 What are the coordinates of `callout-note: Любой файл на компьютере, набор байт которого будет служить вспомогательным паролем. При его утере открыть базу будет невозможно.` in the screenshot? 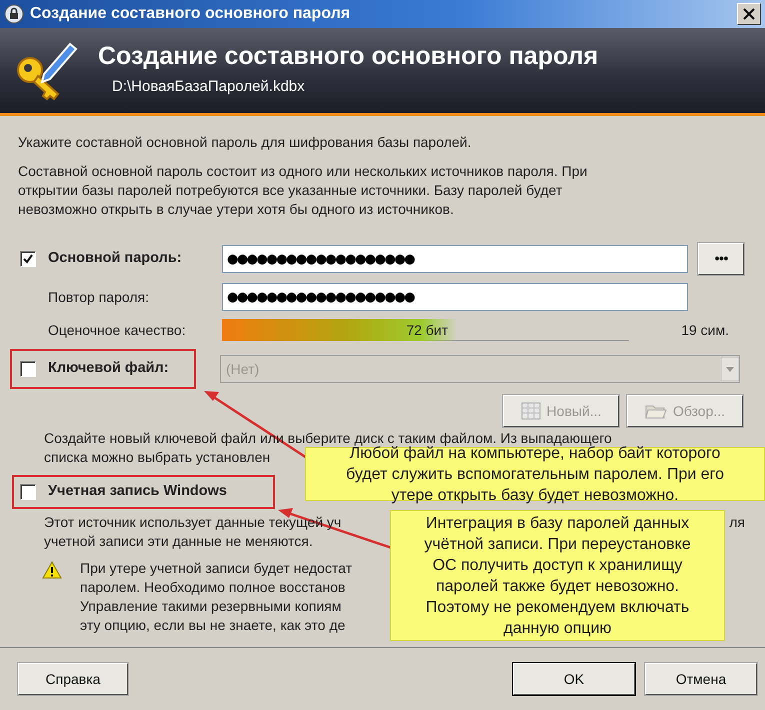 It's located at (535, 474).